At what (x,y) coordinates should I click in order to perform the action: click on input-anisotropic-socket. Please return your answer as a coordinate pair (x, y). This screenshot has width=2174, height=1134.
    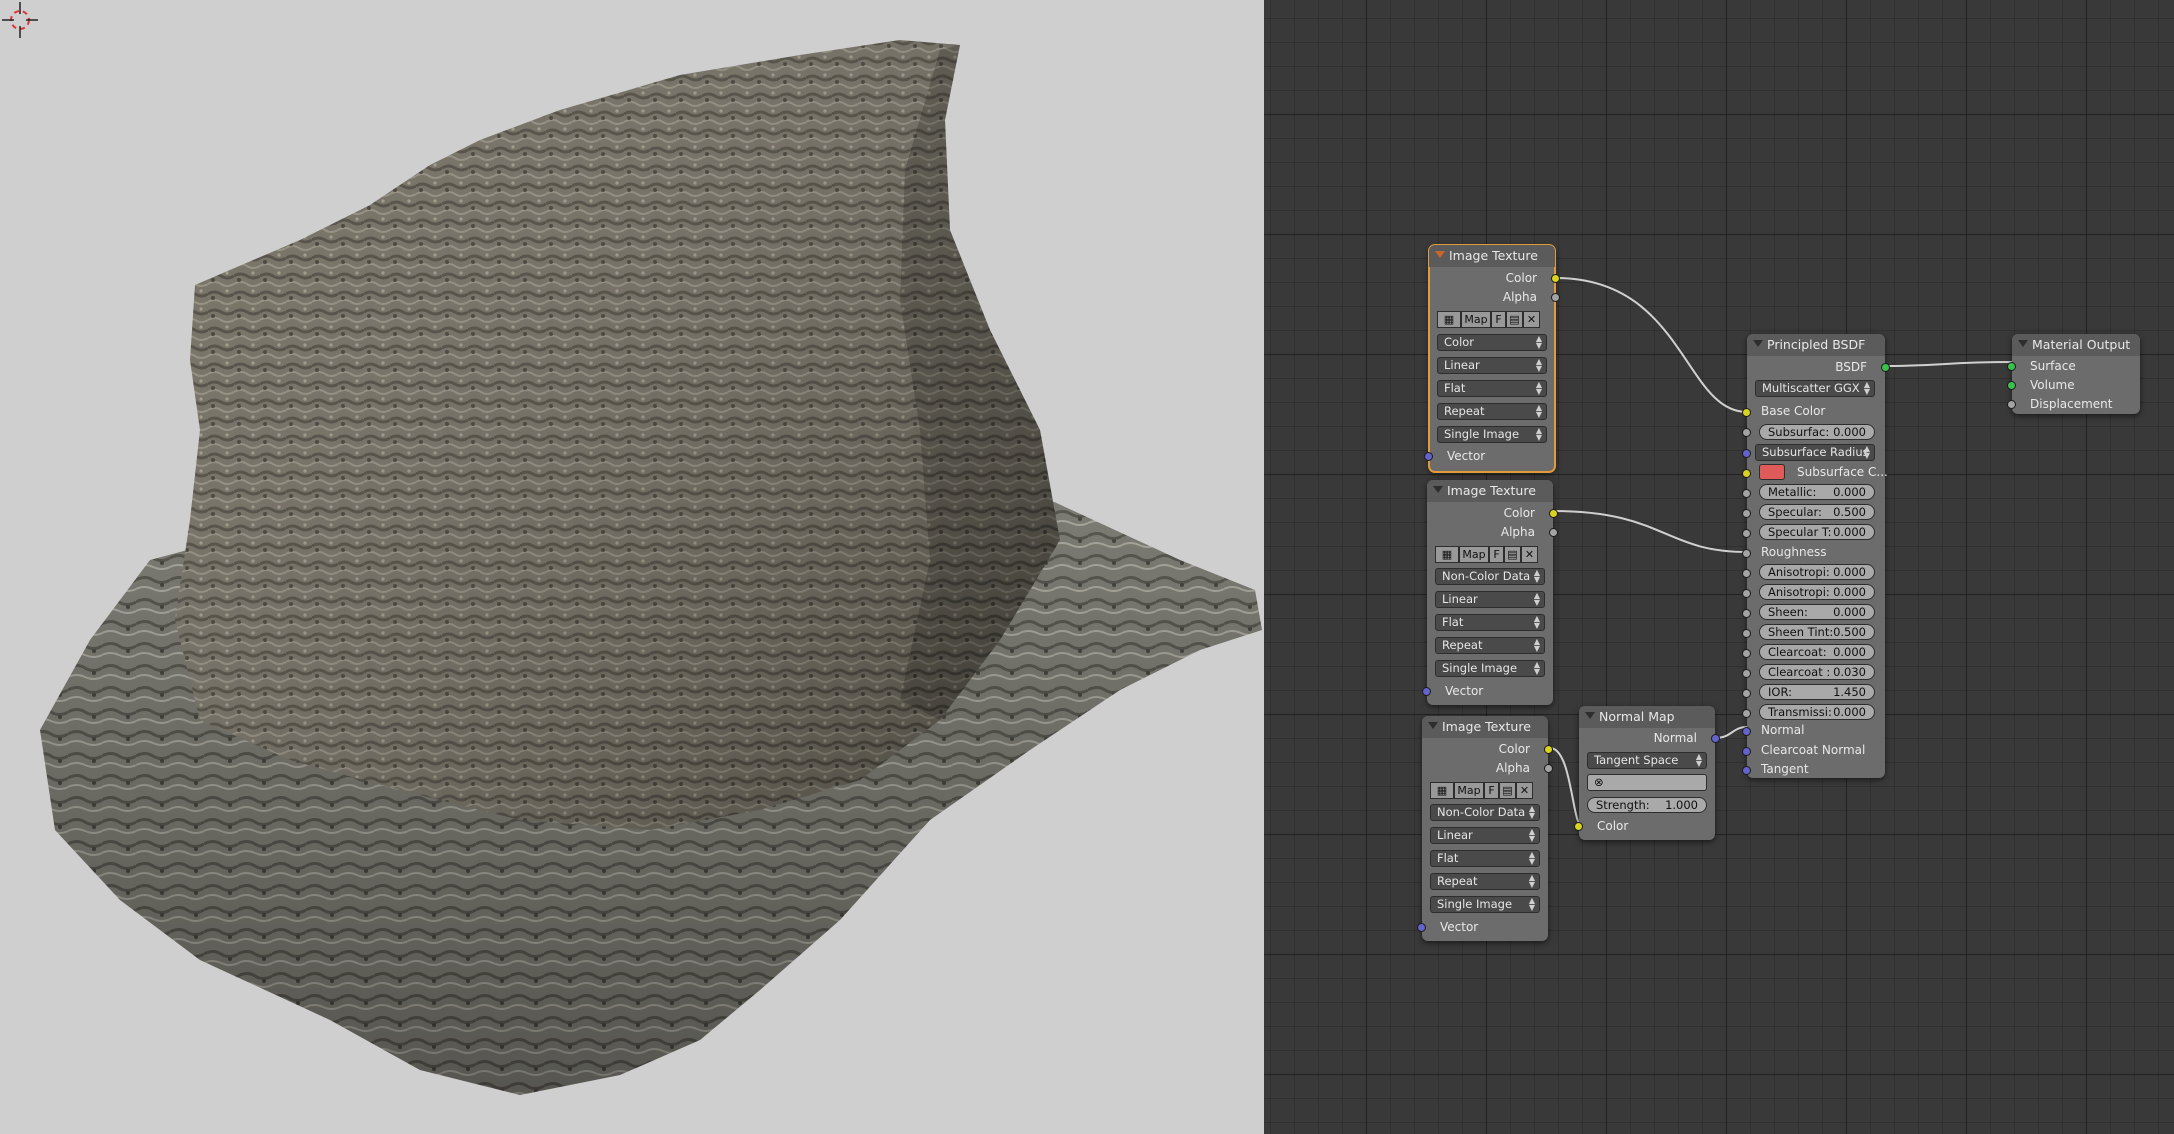
    Looking at the image, I should click on (1746, 573).